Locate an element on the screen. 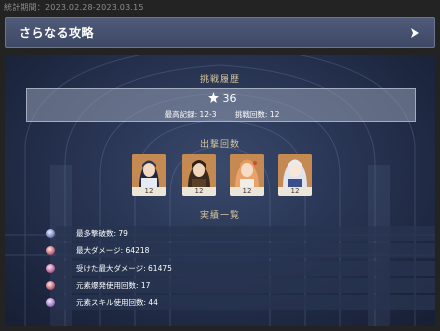 This screenshot has width=440, height=331. achievement-label: 最大ダメージ: 64218 is located at coordinates (113, 250).